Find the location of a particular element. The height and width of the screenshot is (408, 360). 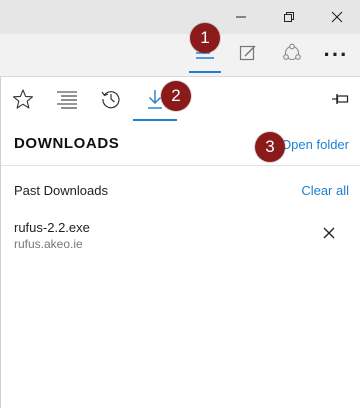

minimize-button is located at coordinates (241, 17).